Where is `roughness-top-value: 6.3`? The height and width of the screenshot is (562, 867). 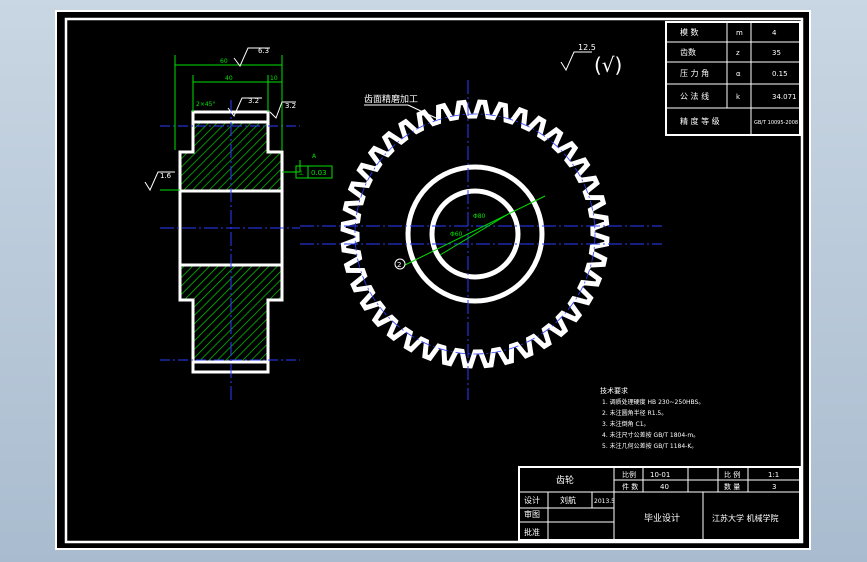
roughness-top-value: 6.3 is located at coordinates (263, 51).